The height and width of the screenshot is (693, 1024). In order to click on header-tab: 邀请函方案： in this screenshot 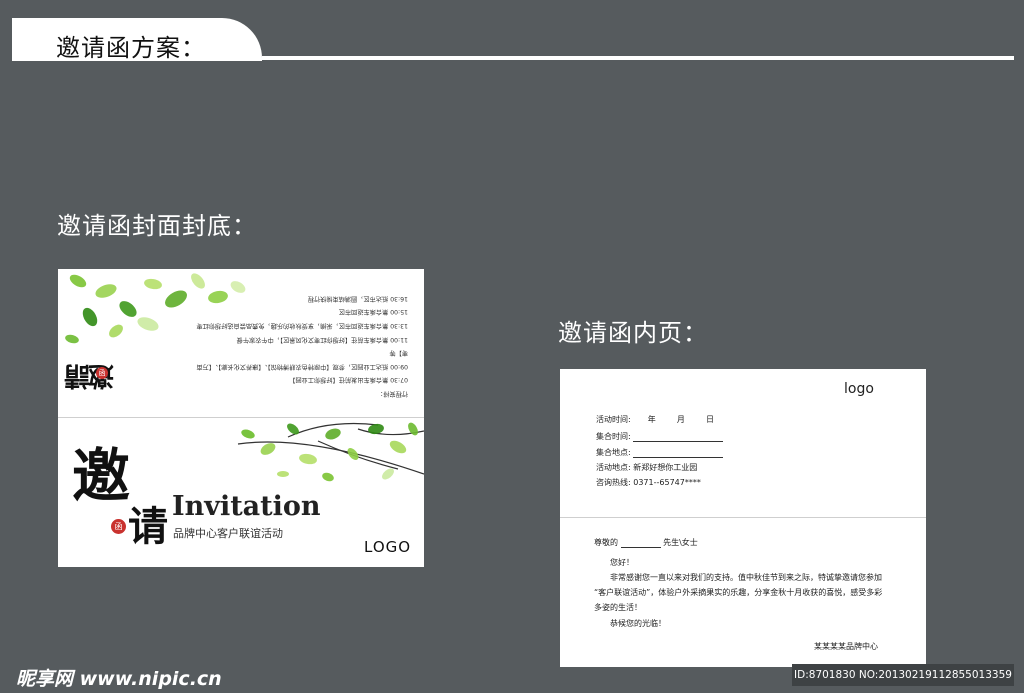, I will do `click(137, 40)`.